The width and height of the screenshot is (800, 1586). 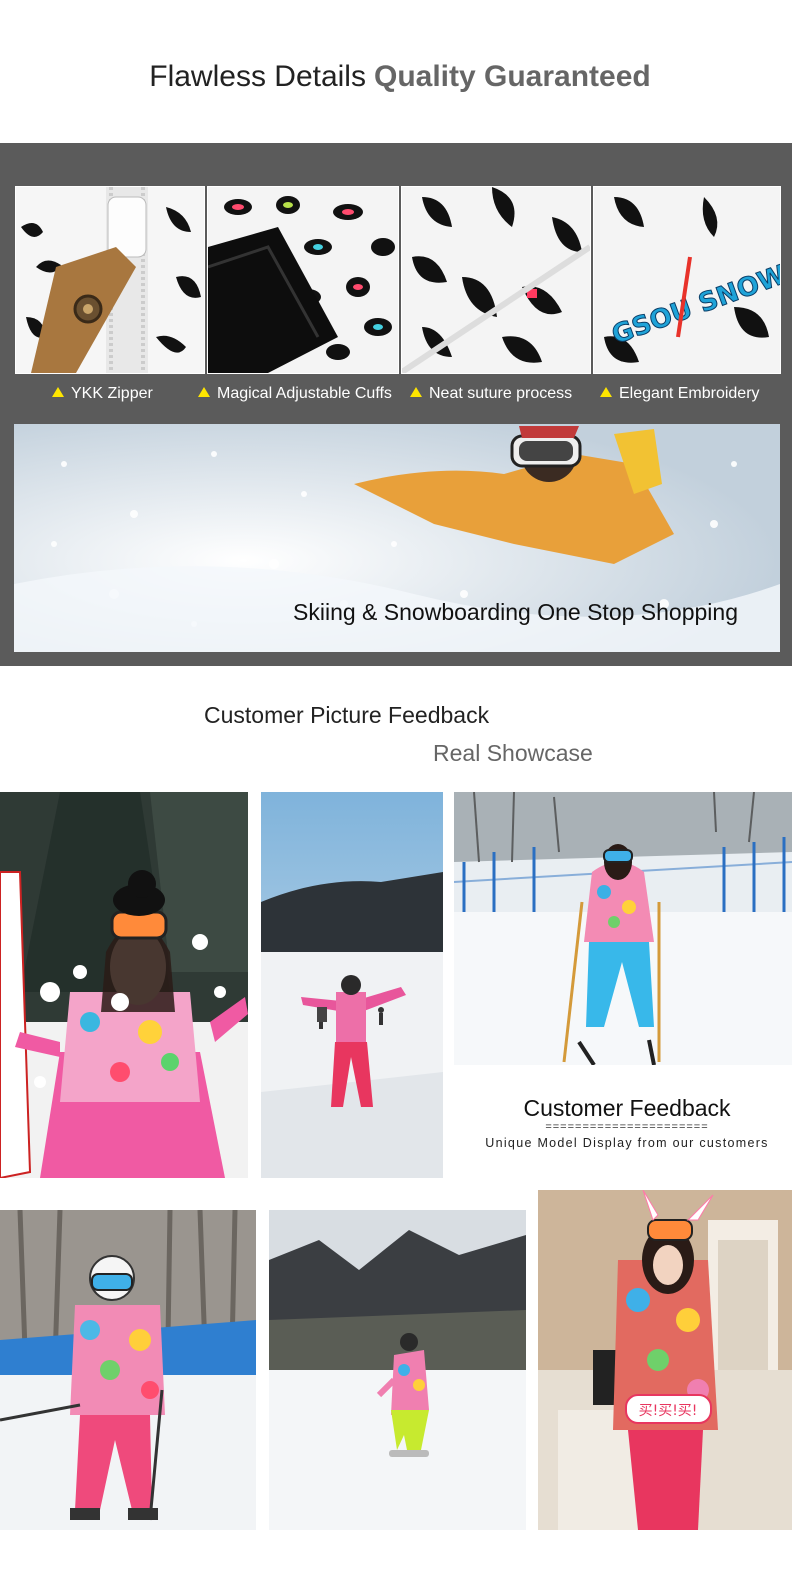 I want to click on embroidery-photo: GSOU SNOW, so click(x=687, y=280).